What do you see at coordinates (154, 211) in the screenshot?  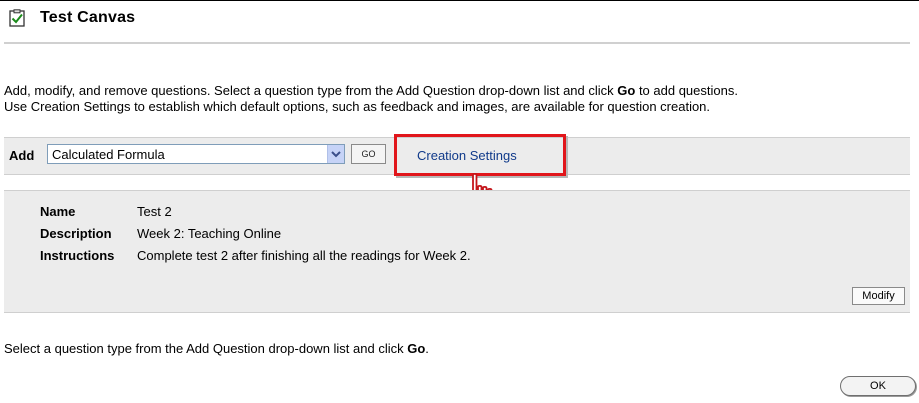 I see `name-value: Test 2` at bounding box center [154, 211].